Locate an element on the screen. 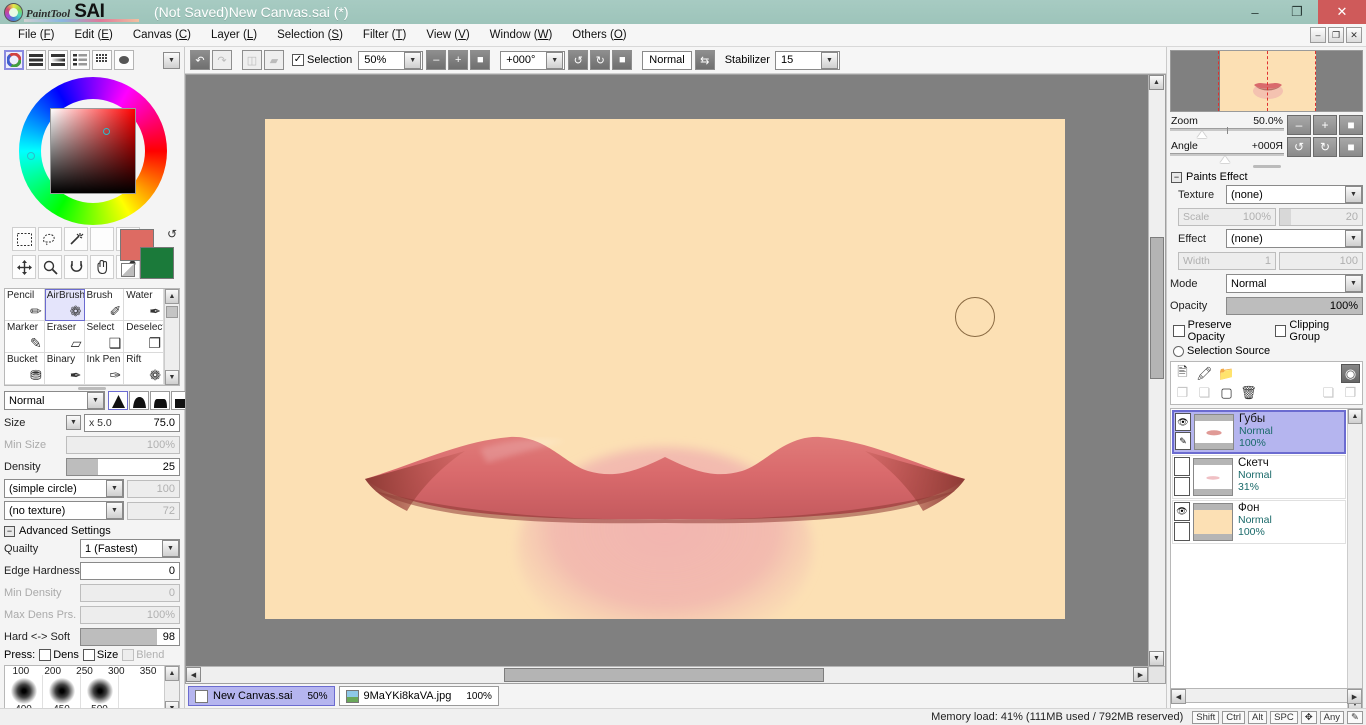 The height and width of the screenshot is (725, 1366). gradient-icon is located at coordinates (80, 60).